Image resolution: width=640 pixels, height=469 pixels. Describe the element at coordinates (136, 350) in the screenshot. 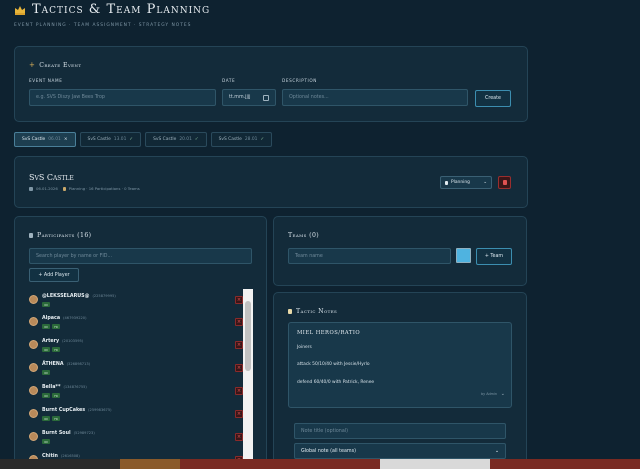

I see `participant-row: Artery (20103595) 60 FR ×` at that location.